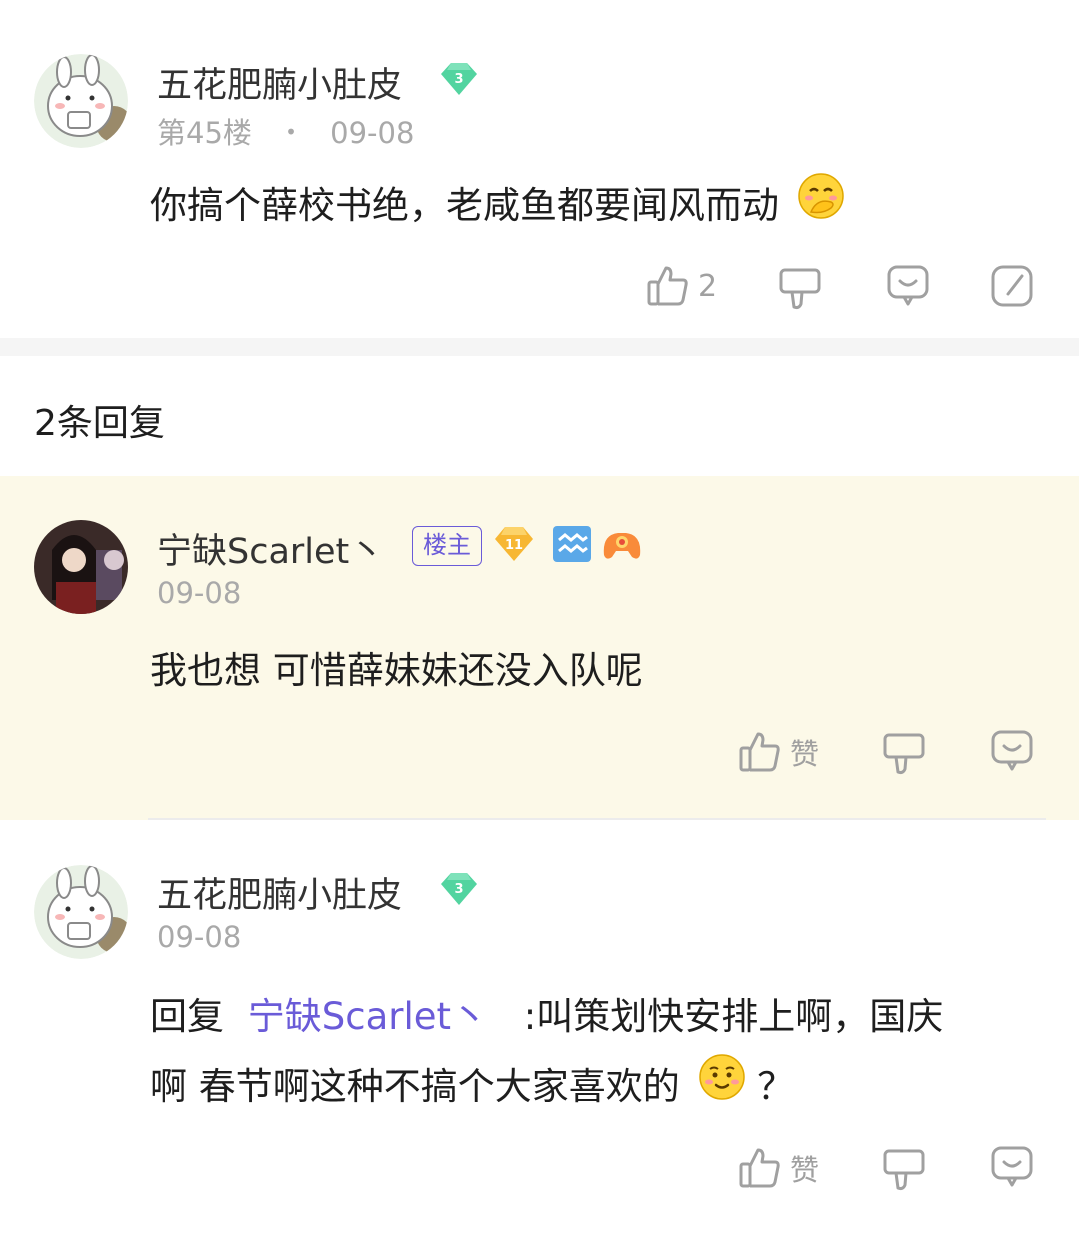 This screenshot has width=1079, height=1233. I want to click on smile-emoji-icon, so click(722, 1088).